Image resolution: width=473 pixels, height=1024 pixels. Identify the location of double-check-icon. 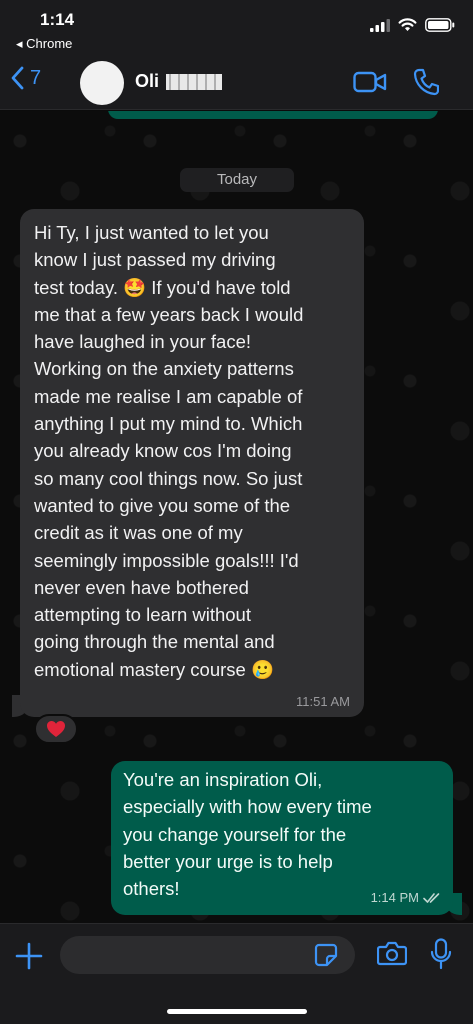
(431, 897).